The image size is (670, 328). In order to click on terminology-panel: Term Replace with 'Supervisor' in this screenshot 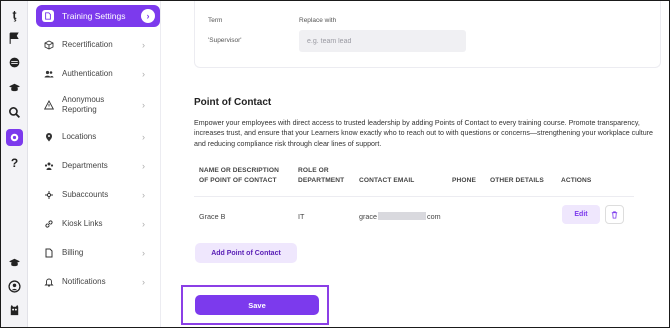, I will do `click(427, 34)`.